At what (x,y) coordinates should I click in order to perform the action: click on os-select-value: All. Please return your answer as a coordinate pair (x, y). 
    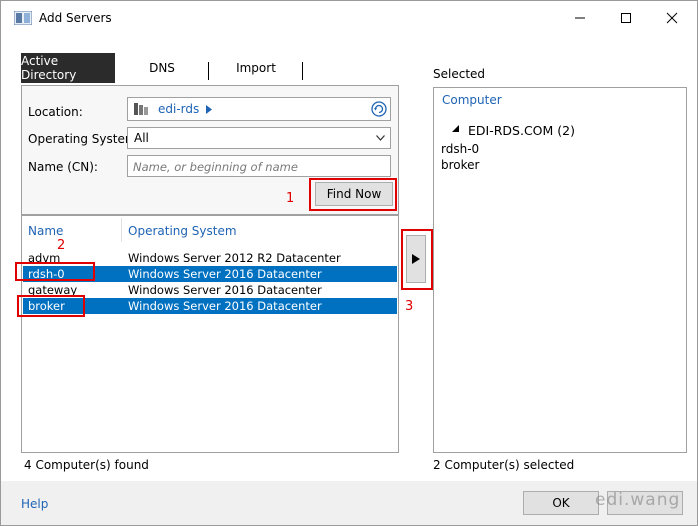
    Looking at the image, I should click on (141, 138).